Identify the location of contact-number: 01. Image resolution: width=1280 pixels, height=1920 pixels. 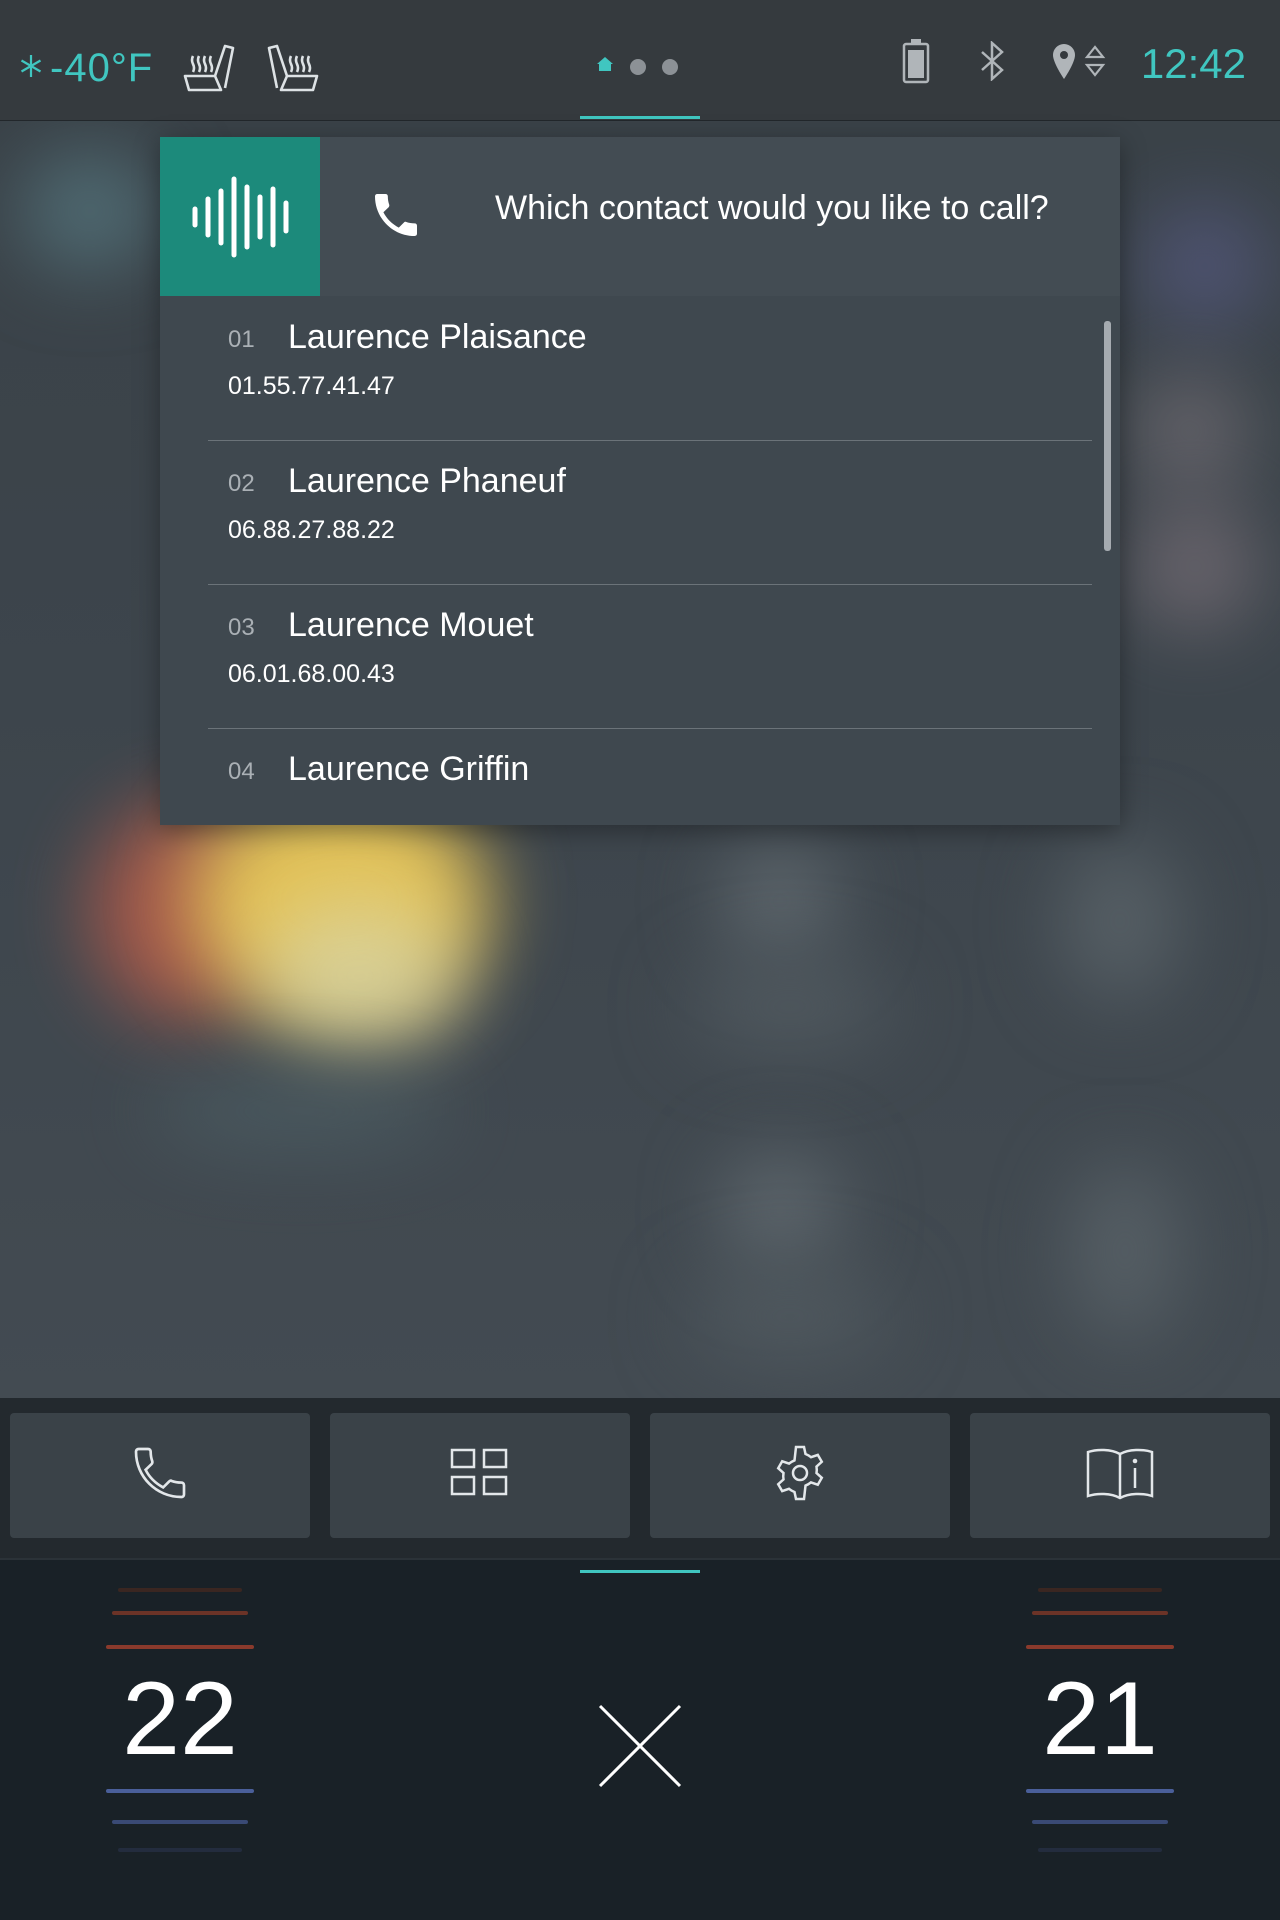
(241, 339).